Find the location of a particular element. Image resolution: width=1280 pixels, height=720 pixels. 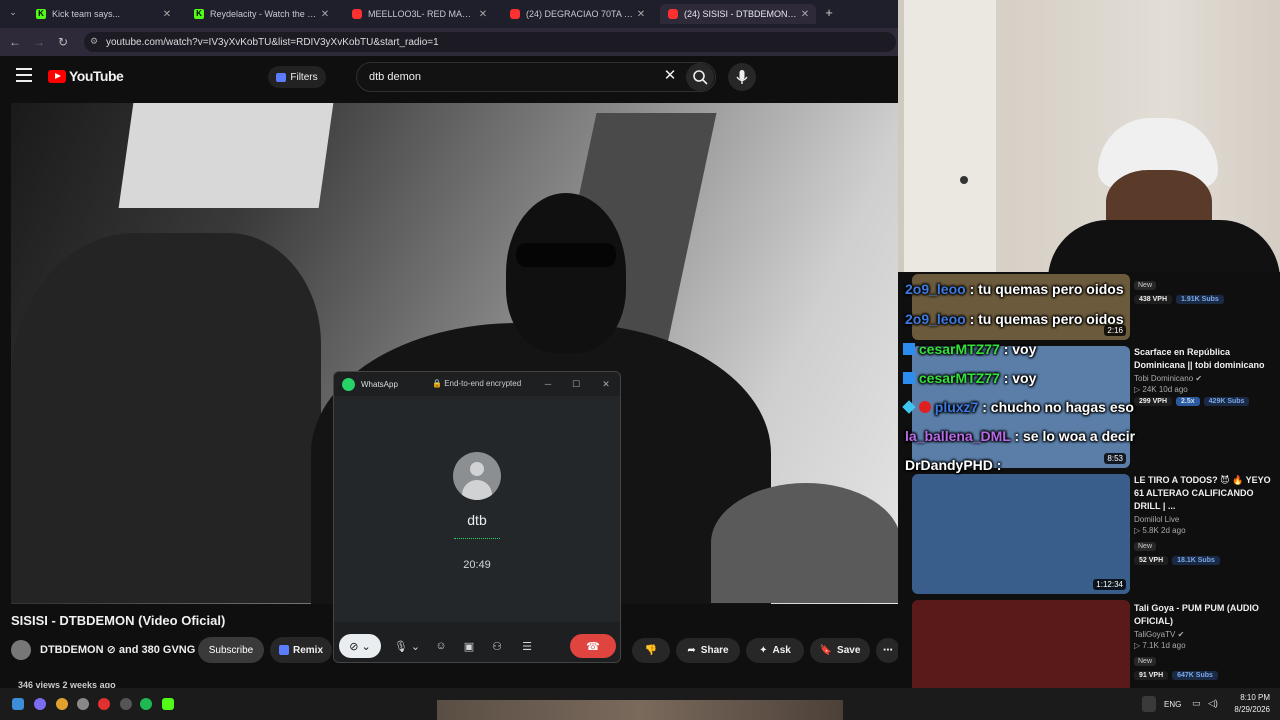

thumbs-down-icon: 👎 is located at coordinates (651, 650).